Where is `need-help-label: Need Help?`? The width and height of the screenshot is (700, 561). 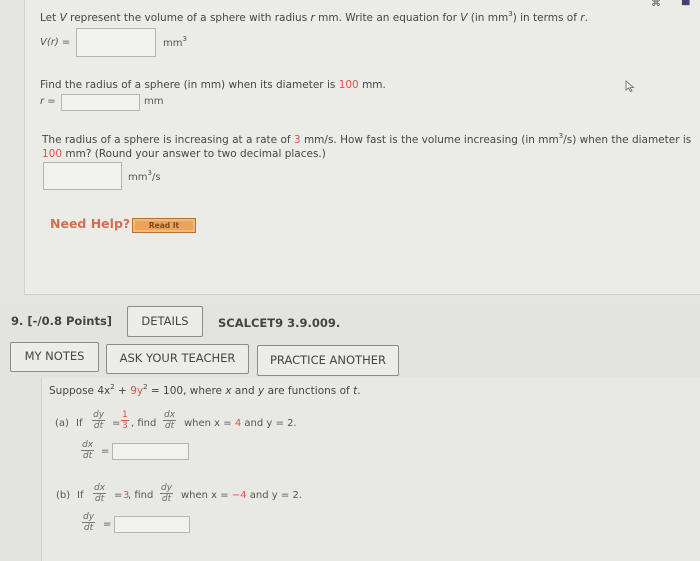
need-help-label: Need Help? is located at coordinates (90, 223).